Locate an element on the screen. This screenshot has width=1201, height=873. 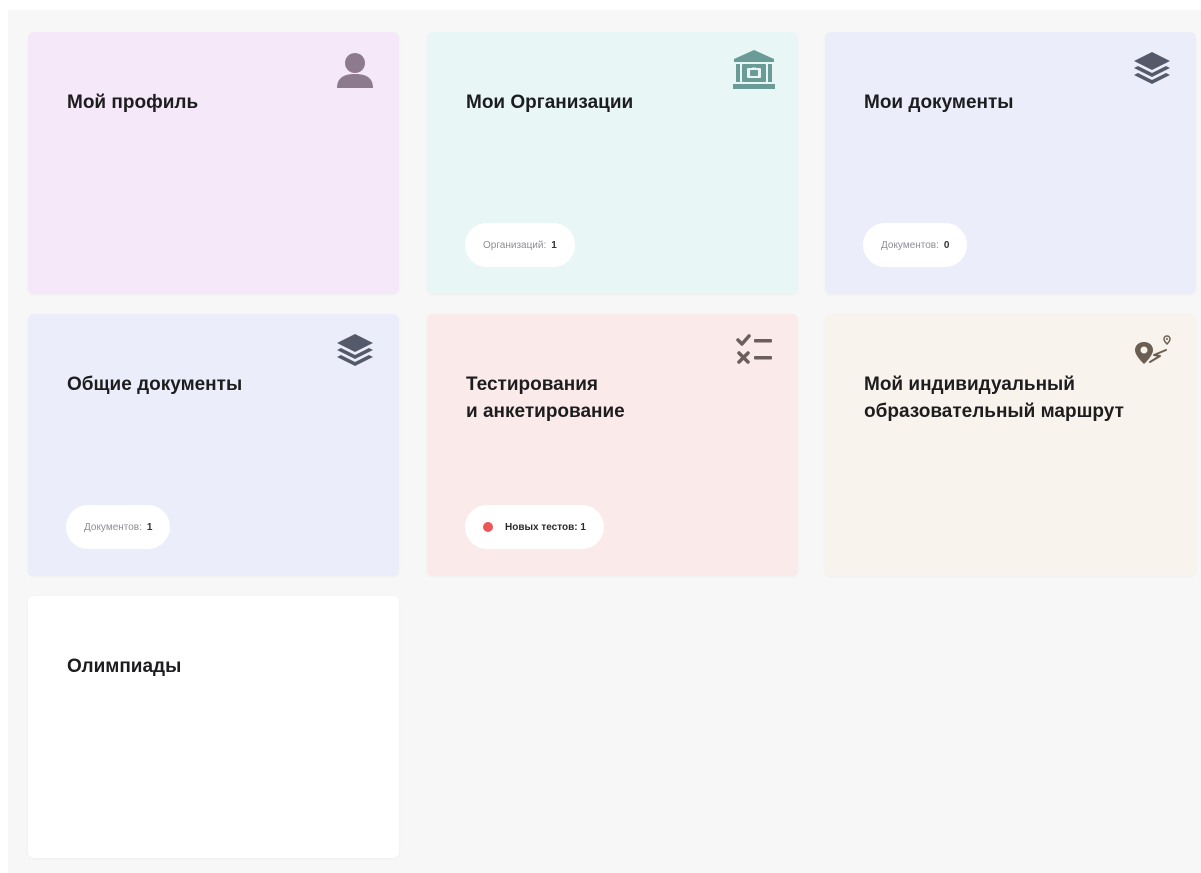
card-title: Олимпиады is located at coordinates (124, 666).